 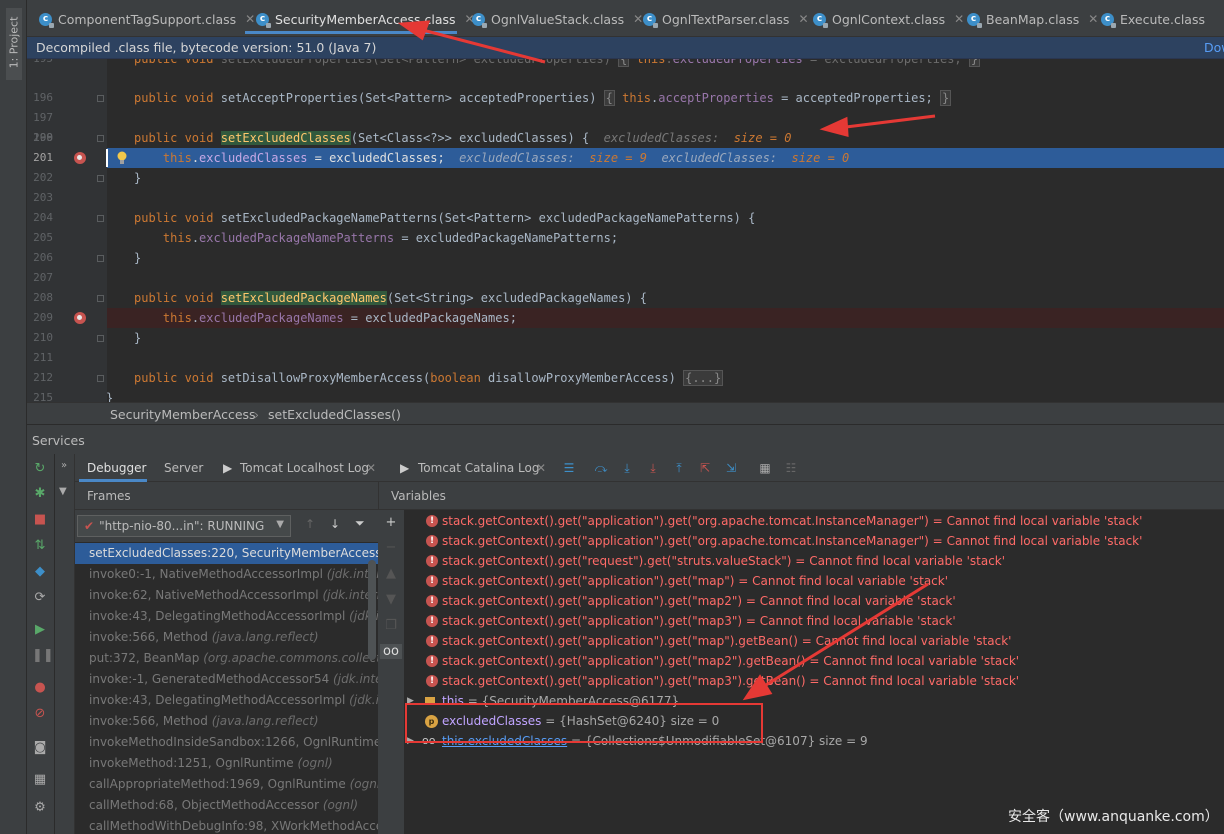 I want to click on annotation-highlight-box, so click(x=584, y=723).